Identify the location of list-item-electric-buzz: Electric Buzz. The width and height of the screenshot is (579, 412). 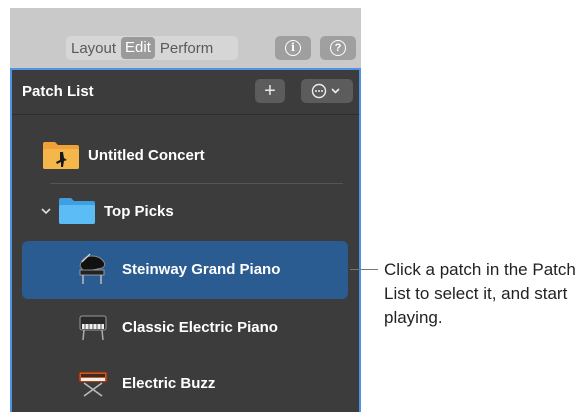
(145, 383).